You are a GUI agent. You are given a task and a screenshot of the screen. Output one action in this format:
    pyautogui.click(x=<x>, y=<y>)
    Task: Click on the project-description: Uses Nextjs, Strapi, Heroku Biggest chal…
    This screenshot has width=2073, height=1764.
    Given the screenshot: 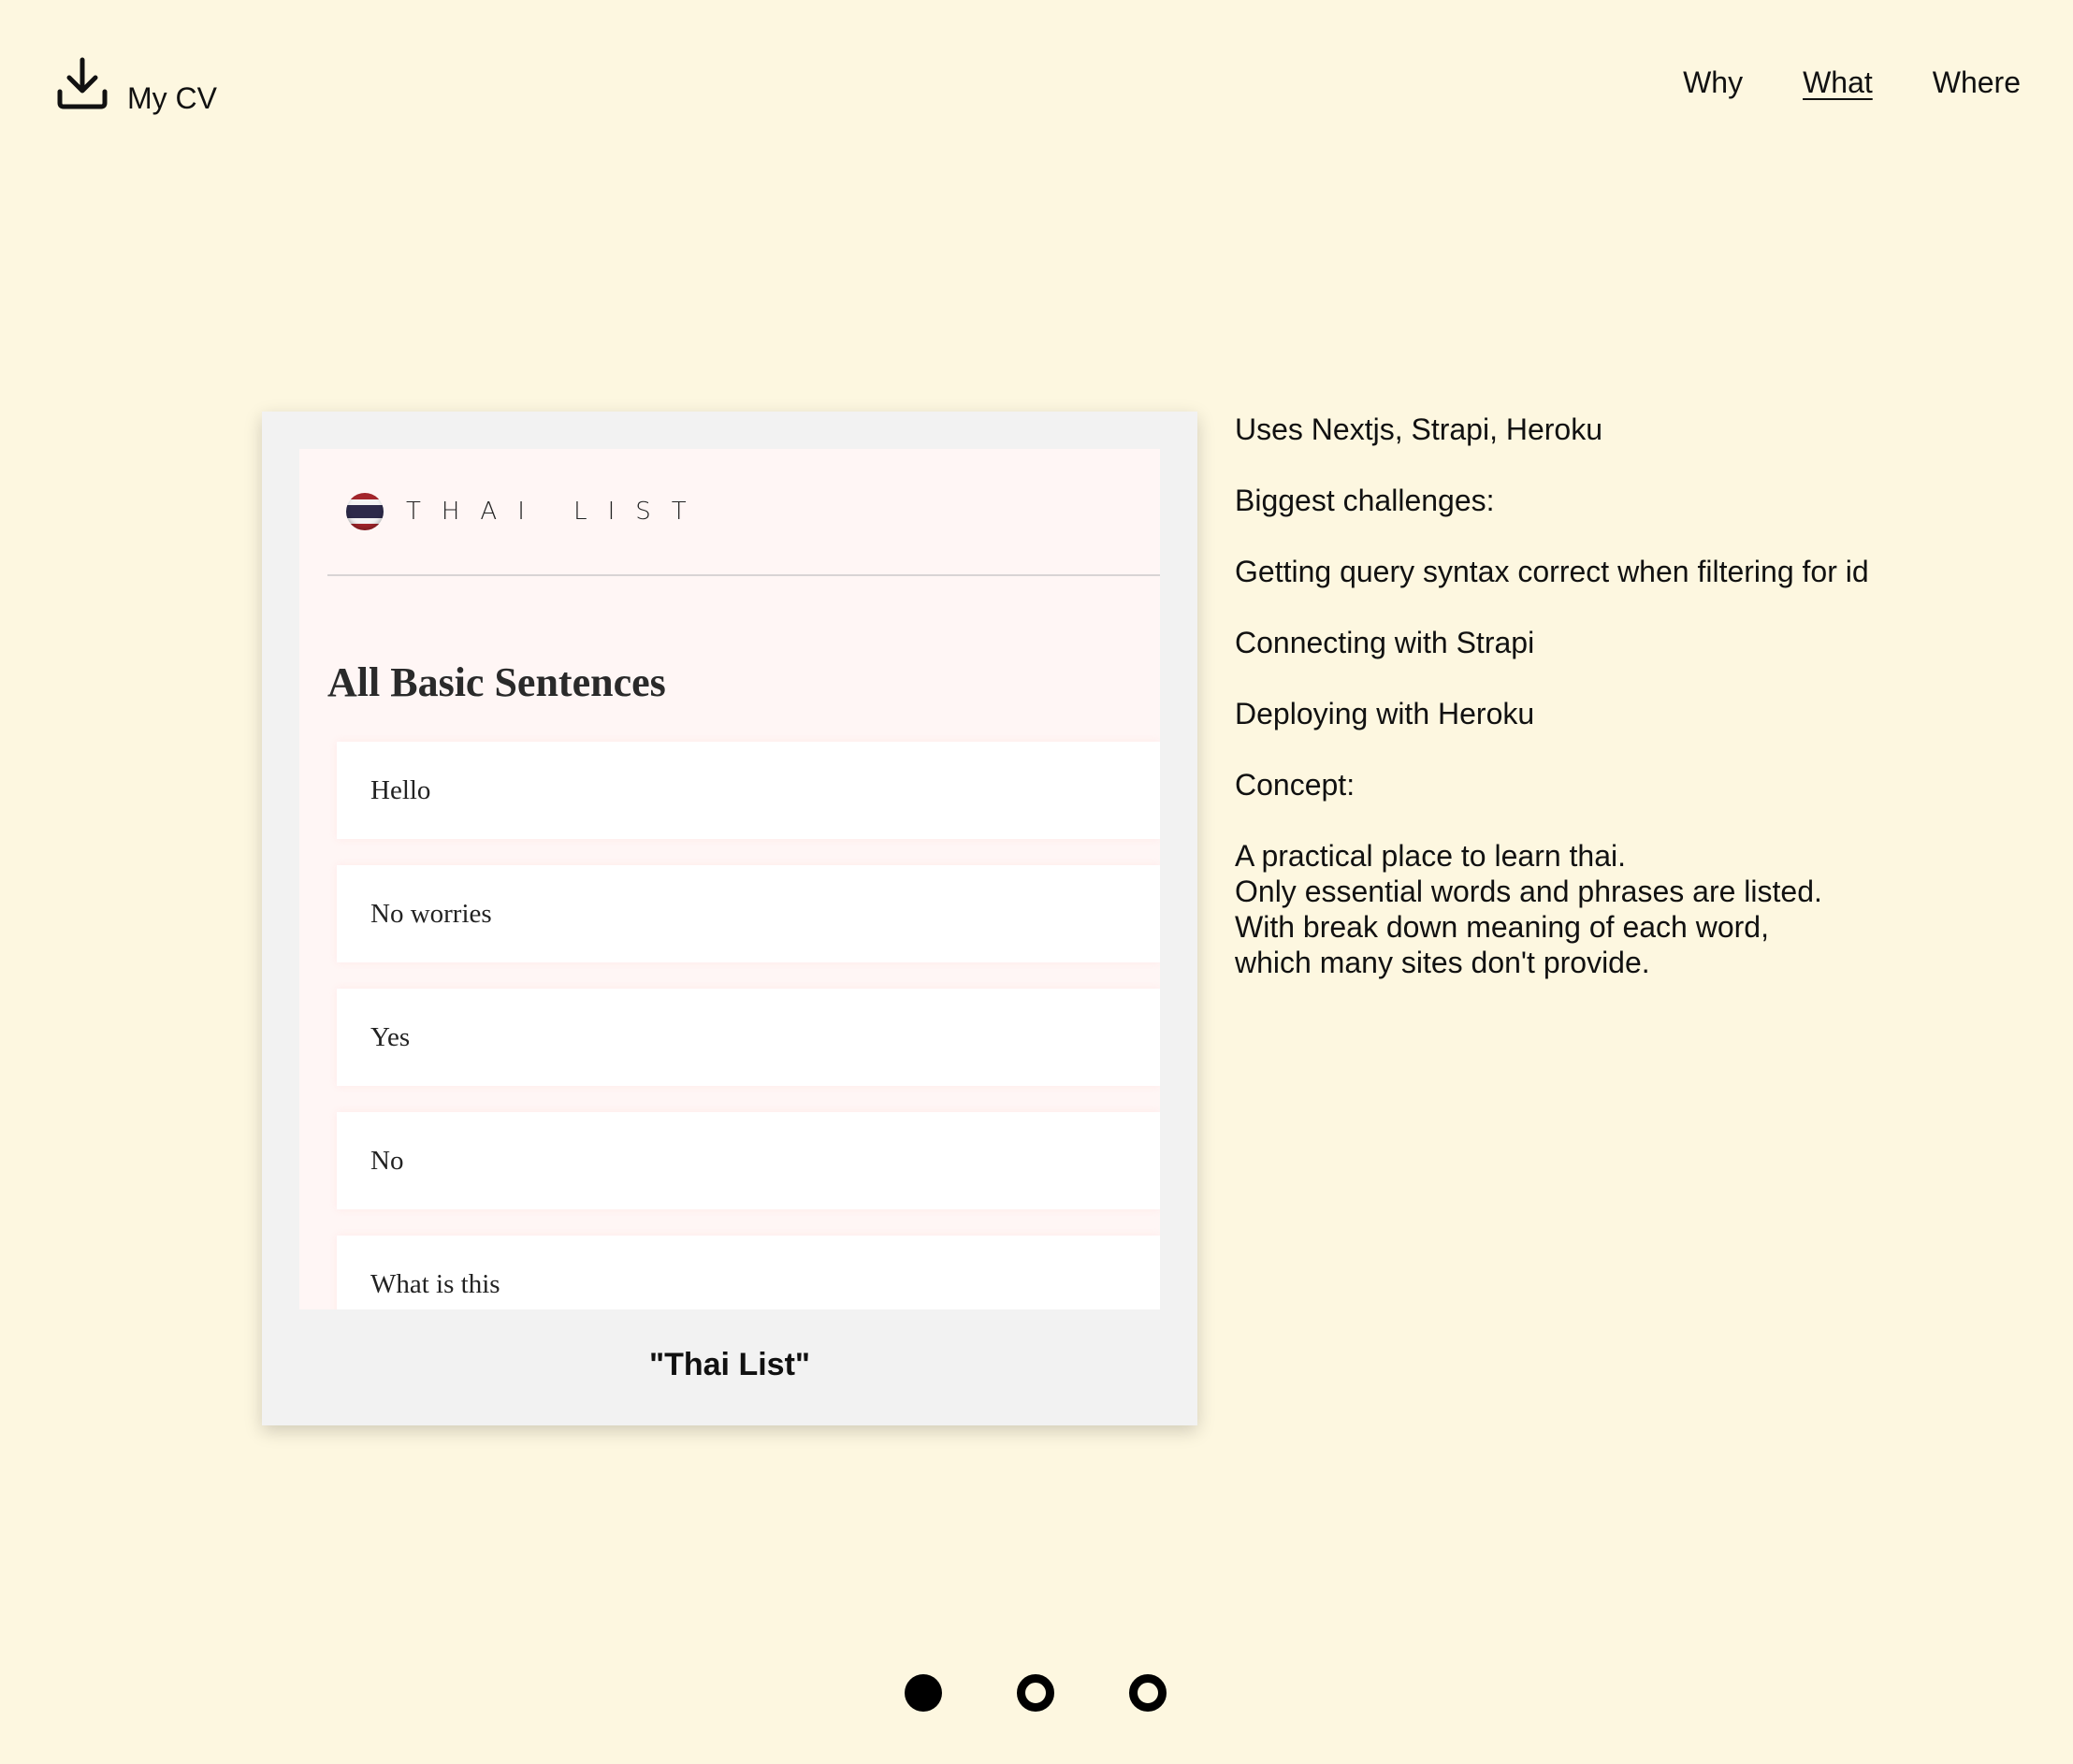 What is the action you would take?
    pyautogui.click(x=1618, y=696)
    